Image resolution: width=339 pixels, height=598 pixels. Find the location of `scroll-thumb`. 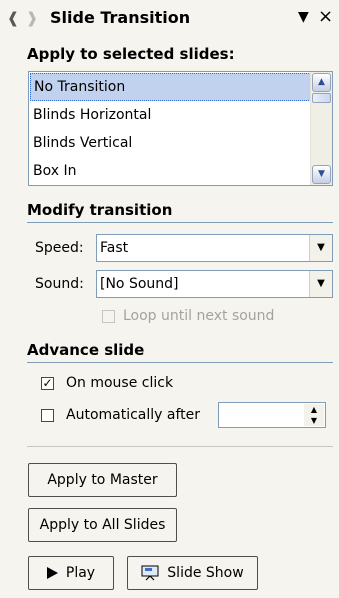

scroll-thumb is located at coordinates (321, 98).